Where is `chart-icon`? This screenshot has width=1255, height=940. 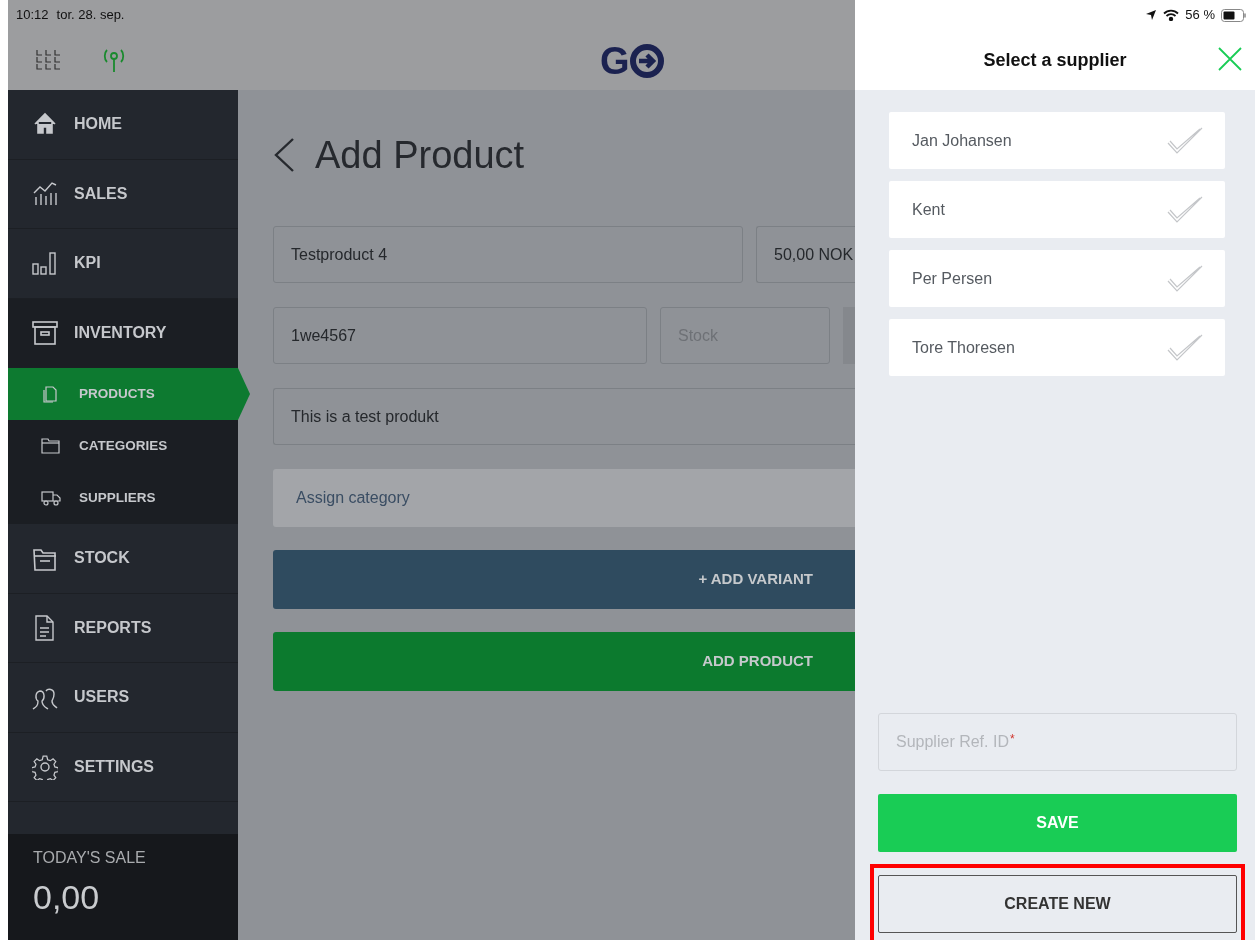 chart-icon is located at coordinates (45, 193).